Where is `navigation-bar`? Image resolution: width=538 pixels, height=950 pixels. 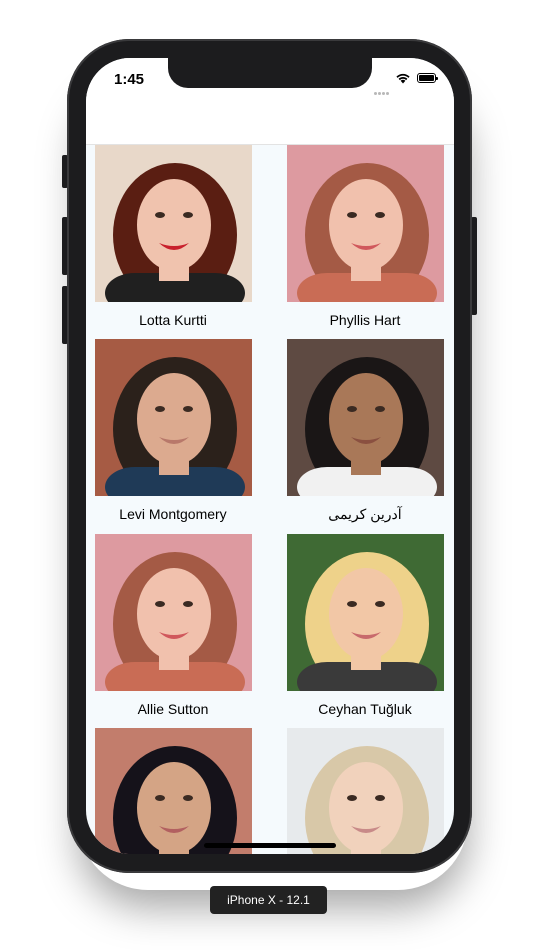 navigation-bar is located at coordinates (270, 123).